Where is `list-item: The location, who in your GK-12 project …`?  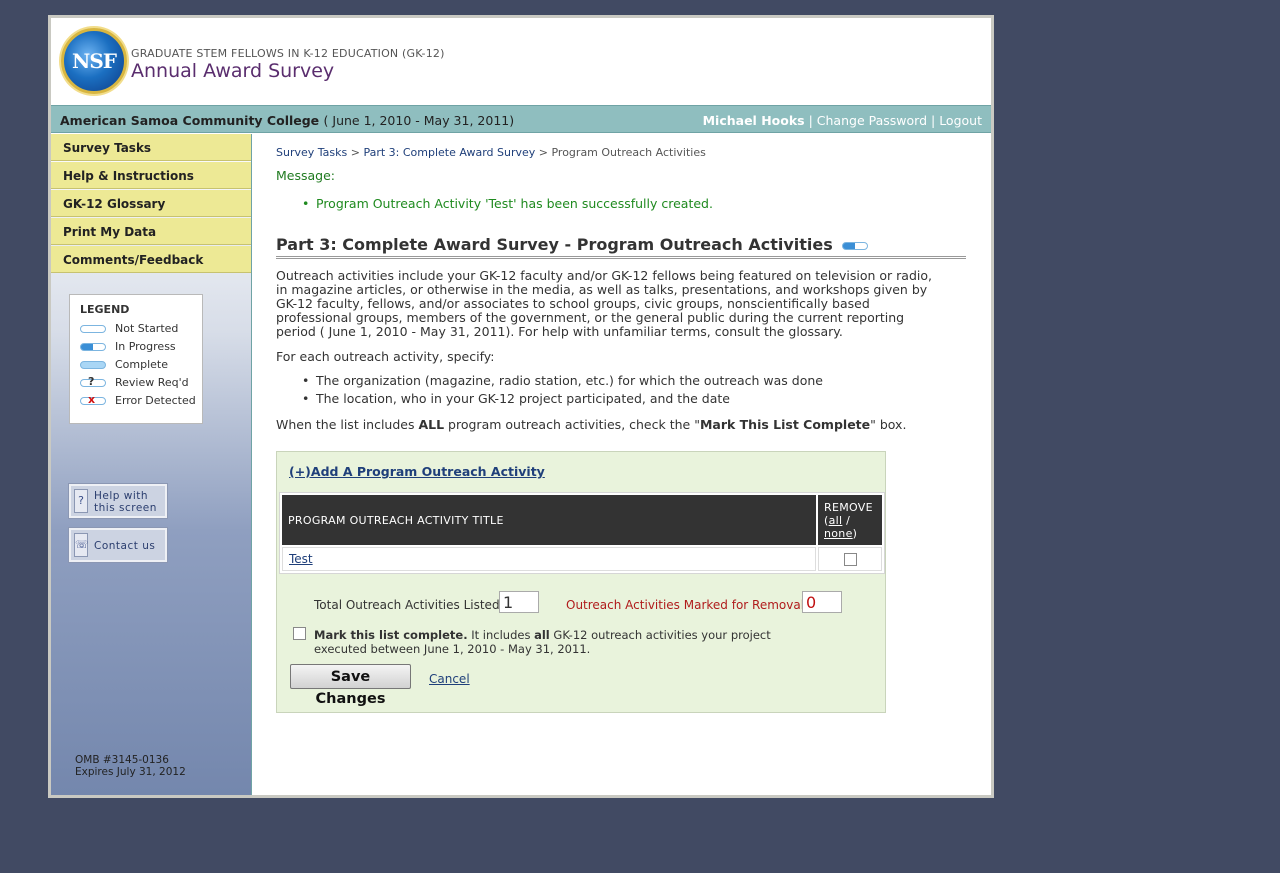 list-item: The location, who in your GK-12 project … is located at coordinates (516, 398).